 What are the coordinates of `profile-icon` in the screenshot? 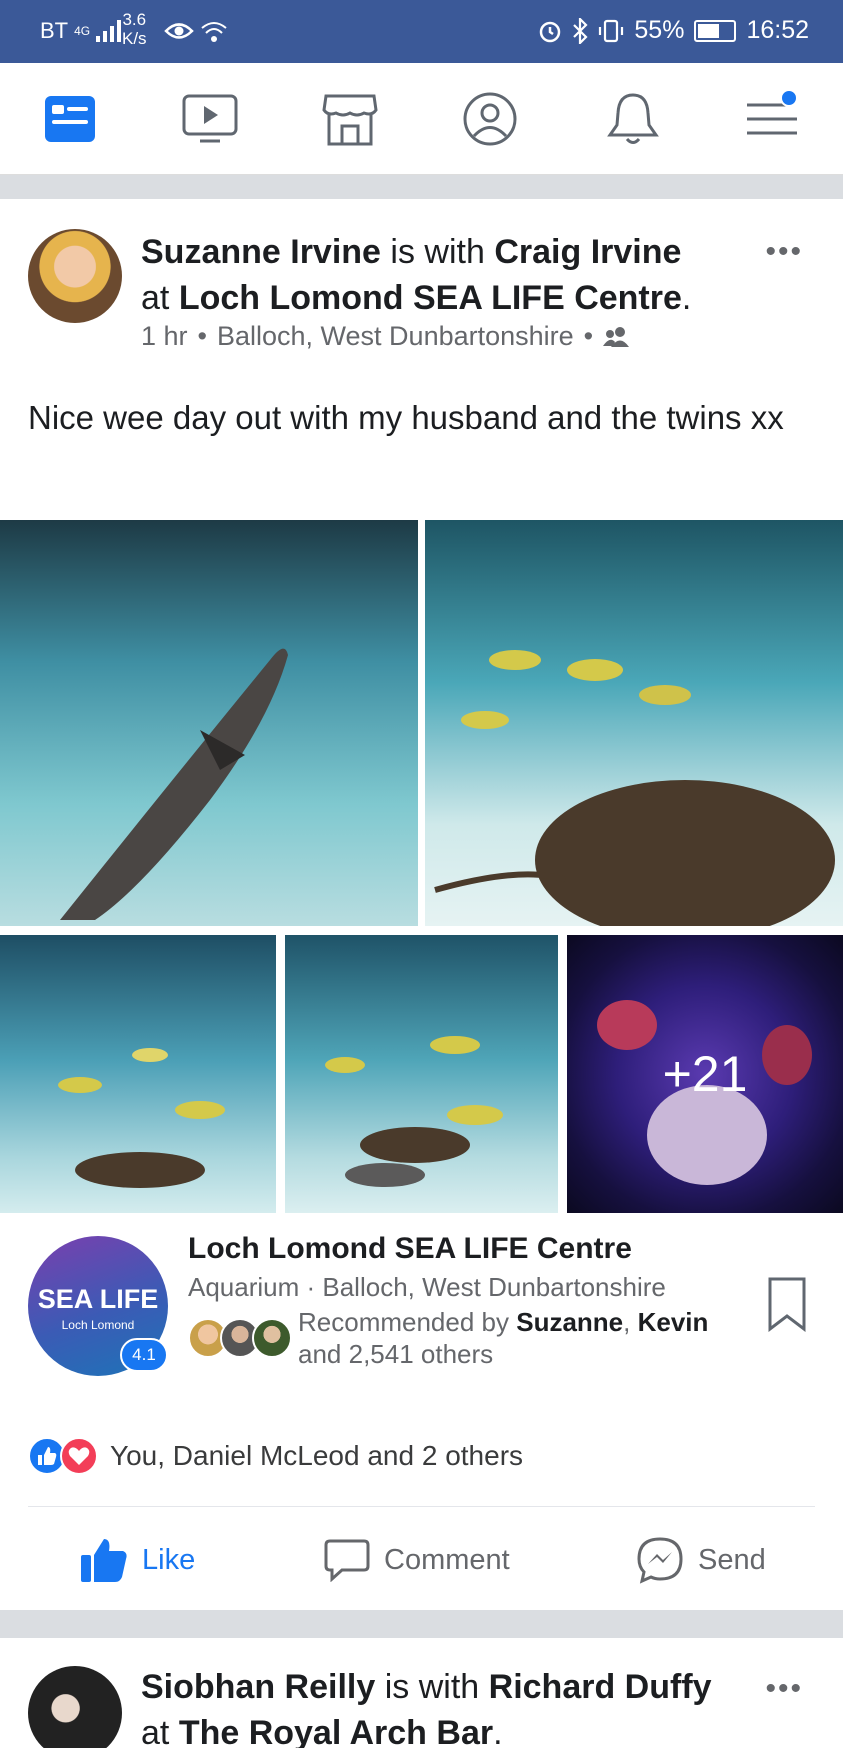 It's located at (490, 119).